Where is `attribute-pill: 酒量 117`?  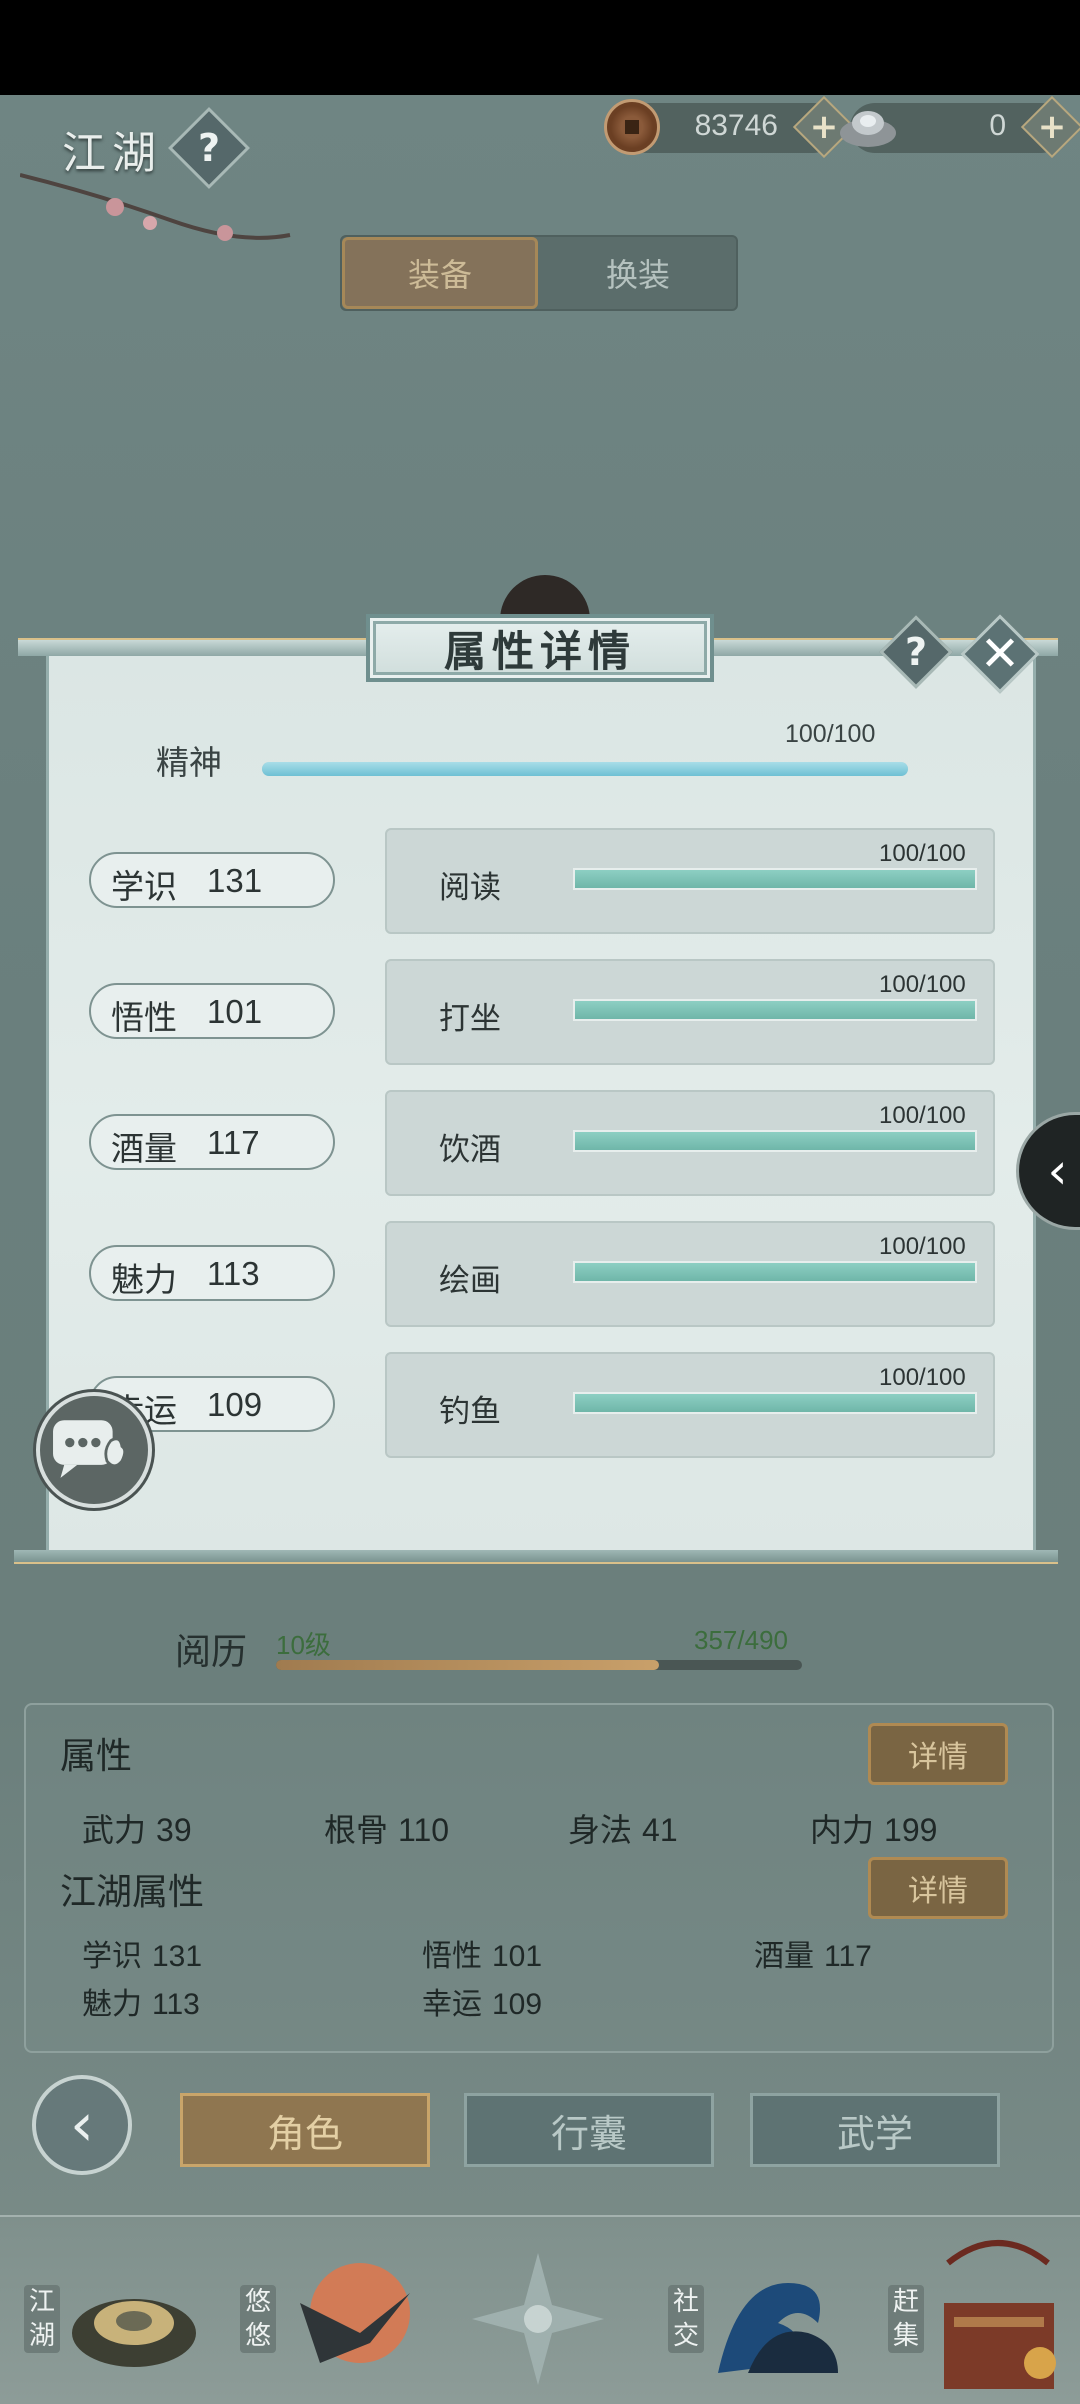
attribute-pill: 酒量 117 is located at coordinates (212, 1142).